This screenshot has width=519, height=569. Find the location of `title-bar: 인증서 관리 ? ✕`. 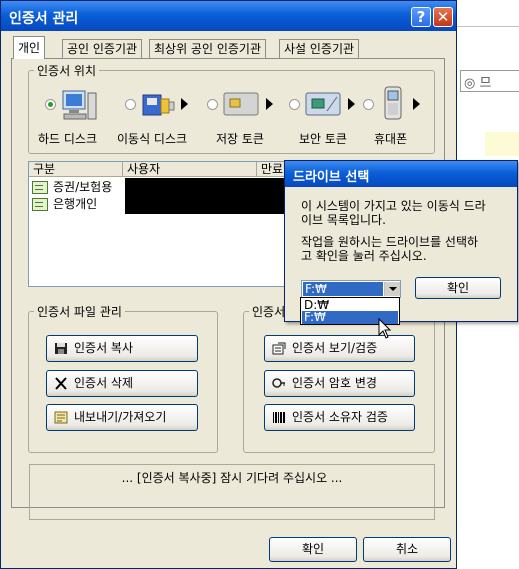

title-bar: 인증서 관리 ? ✕ is located at coordinates (228, 16).